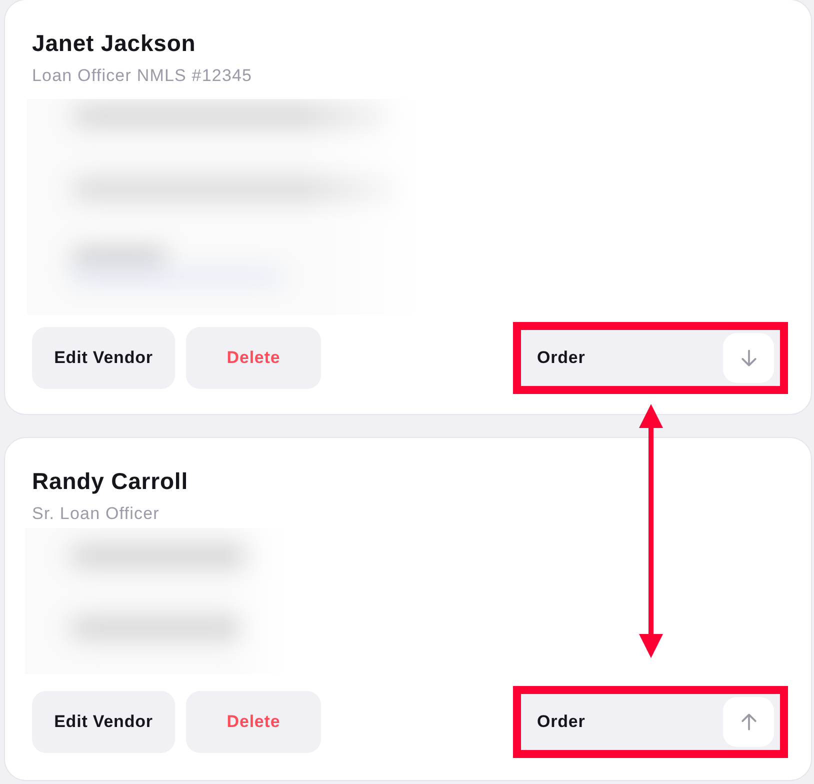 The width and height of the screenshot is (814, 784). Describe the element at coordinates (96, 513) in the screenshot. I see `vendor-title: Sr. Loan Officer` at that location.